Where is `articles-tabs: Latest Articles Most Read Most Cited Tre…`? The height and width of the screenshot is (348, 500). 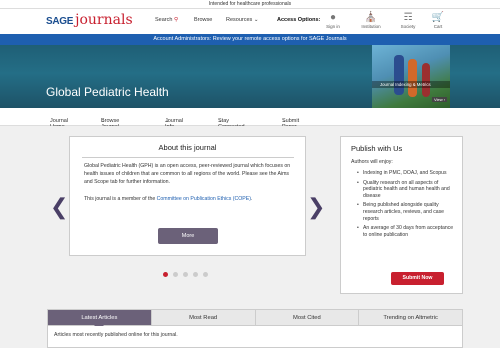 articles-tabs: Latest Articles Most Read Most Cited Tre… is located at coordinates (255, 319).